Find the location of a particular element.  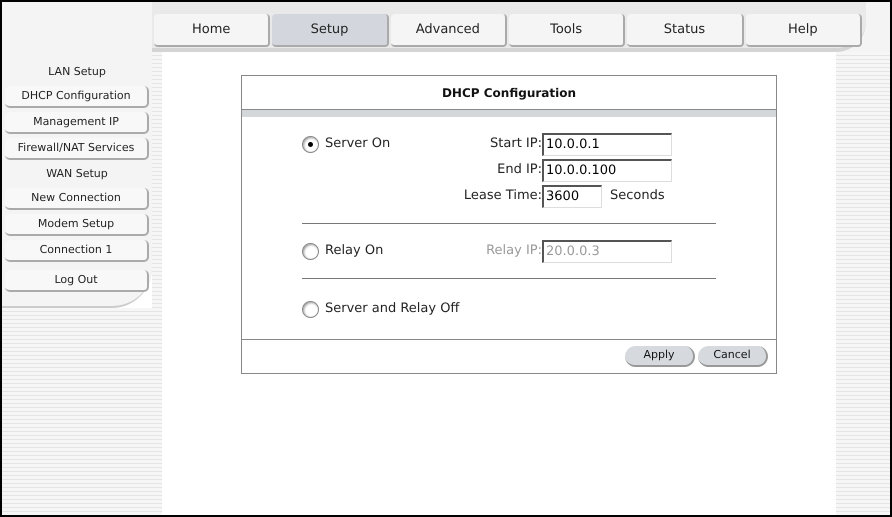

menu-button: Connection 1 is located at coordinates (77, 251).